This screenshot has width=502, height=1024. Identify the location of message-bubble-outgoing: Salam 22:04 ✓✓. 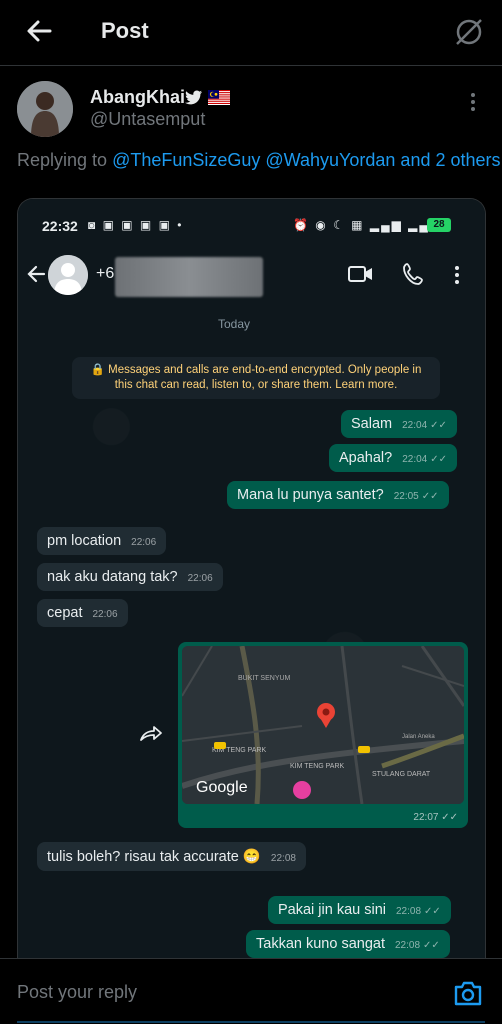
(399, 424).